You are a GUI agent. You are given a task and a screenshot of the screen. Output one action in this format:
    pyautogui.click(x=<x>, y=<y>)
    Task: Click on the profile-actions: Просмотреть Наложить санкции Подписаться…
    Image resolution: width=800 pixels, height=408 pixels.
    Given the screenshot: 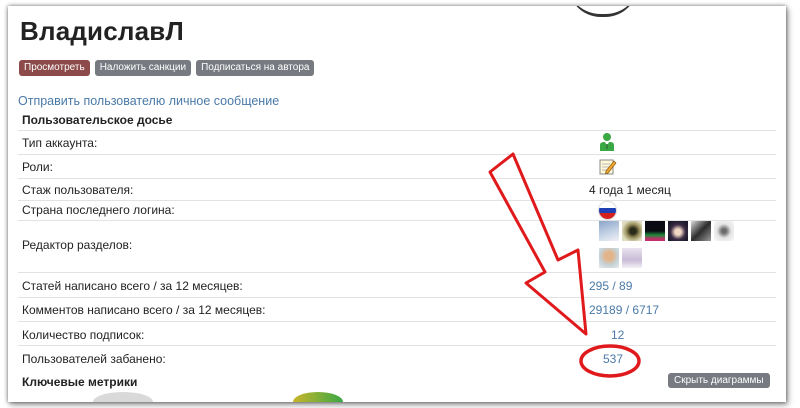 What is the action you would take?
    pyautogui.click(x=167, y=68)
    